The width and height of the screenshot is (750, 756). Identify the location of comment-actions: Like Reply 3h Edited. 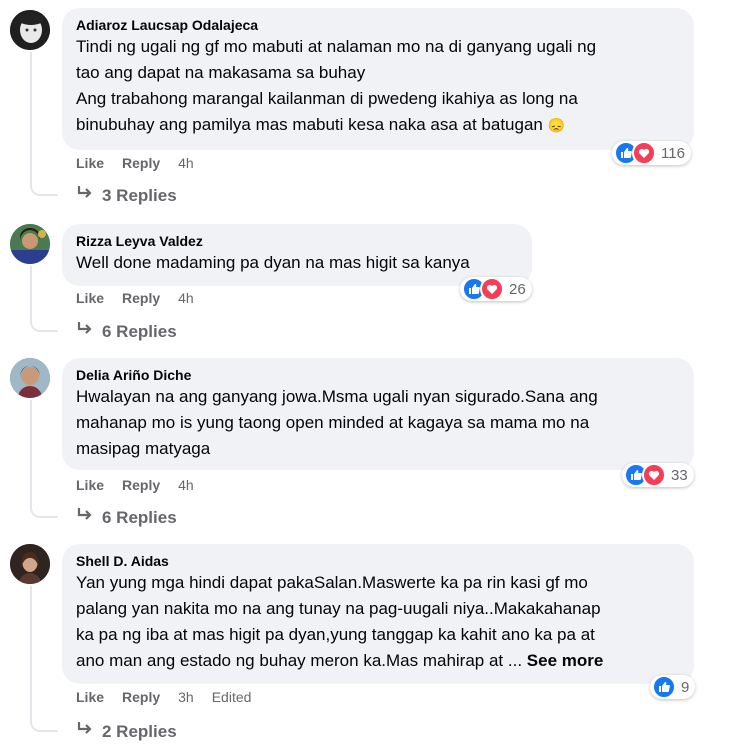
(172, 697).